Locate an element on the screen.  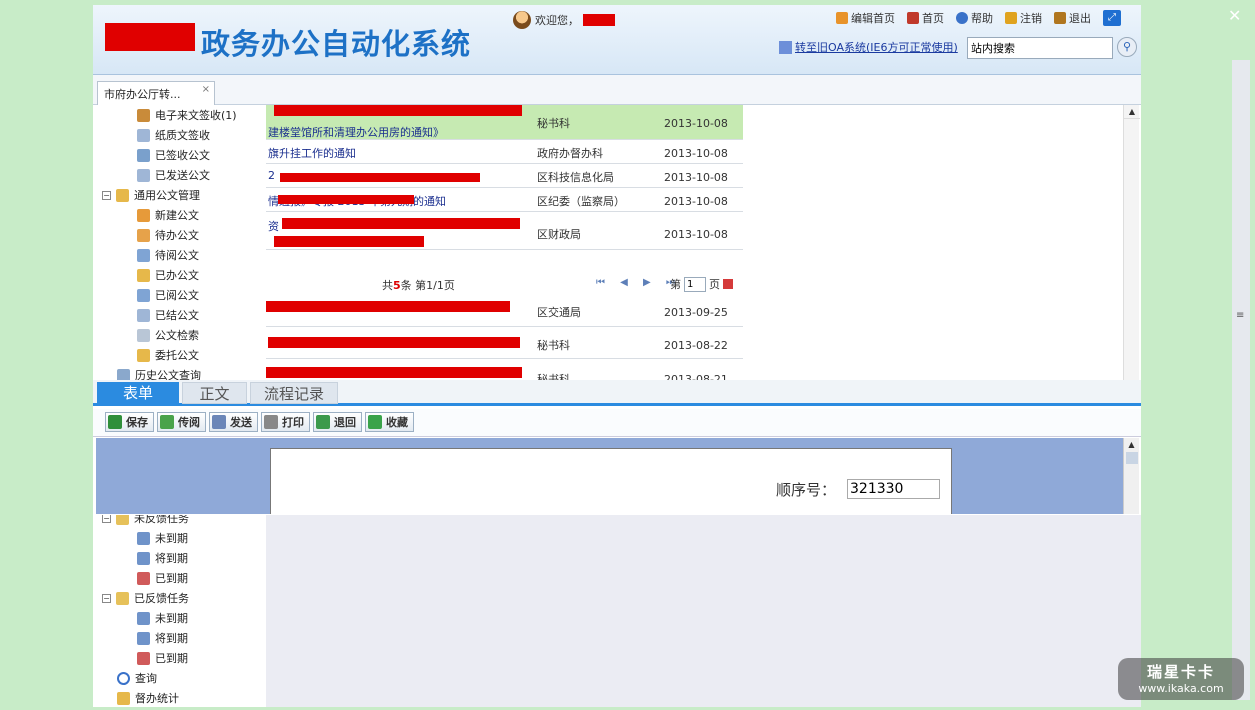
top-links: 编辑首页 首页 帮助 注销 退出 ⤢ is located at coordinates (978, 18).